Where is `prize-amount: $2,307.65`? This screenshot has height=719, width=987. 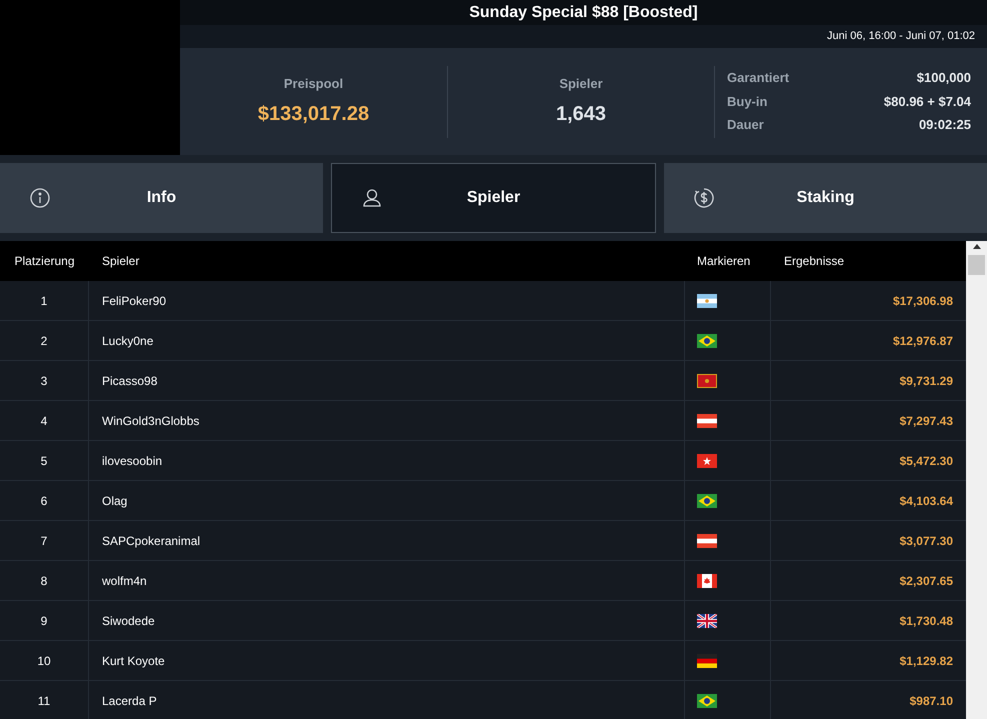
prize-amount: $2,307.65 is located at coordinates (926, 581).